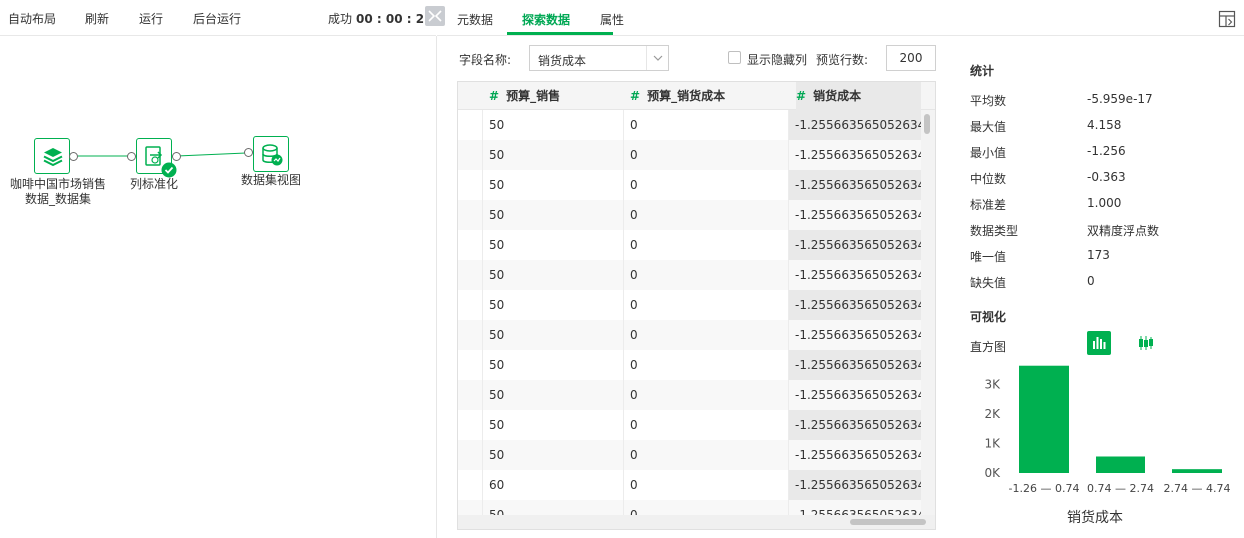  What do you see at coordinates (1091, 281) in the screenshot?
I see `stat-value: 0` at bounding box center [1091, 281].